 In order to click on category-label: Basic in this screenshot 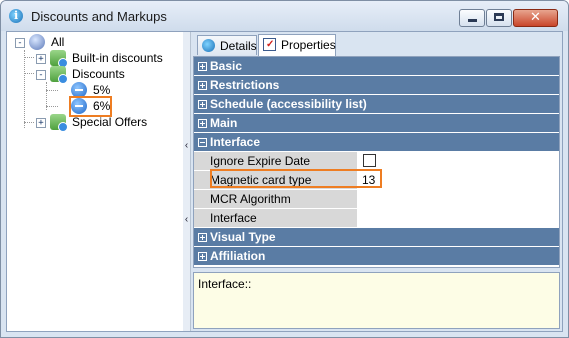, I will do `click(226, 66)`.